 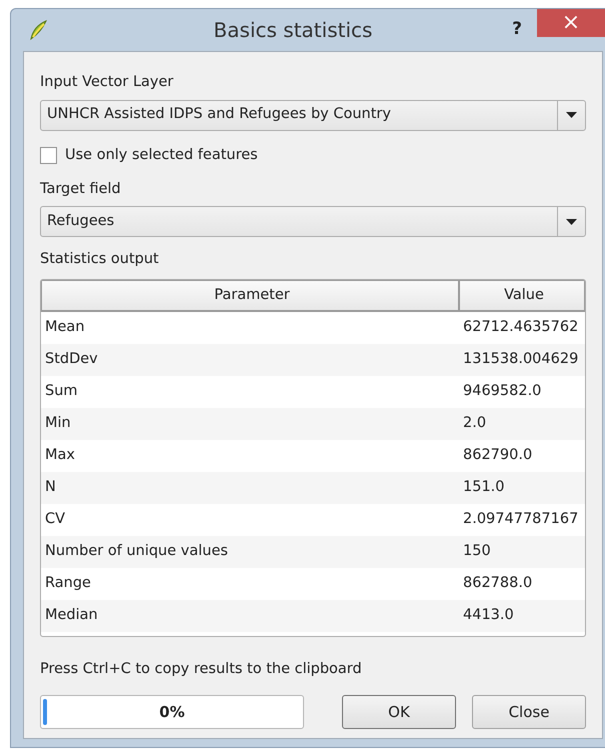 I want to click on table-cell-text: Min, so click(x=58, y=424).